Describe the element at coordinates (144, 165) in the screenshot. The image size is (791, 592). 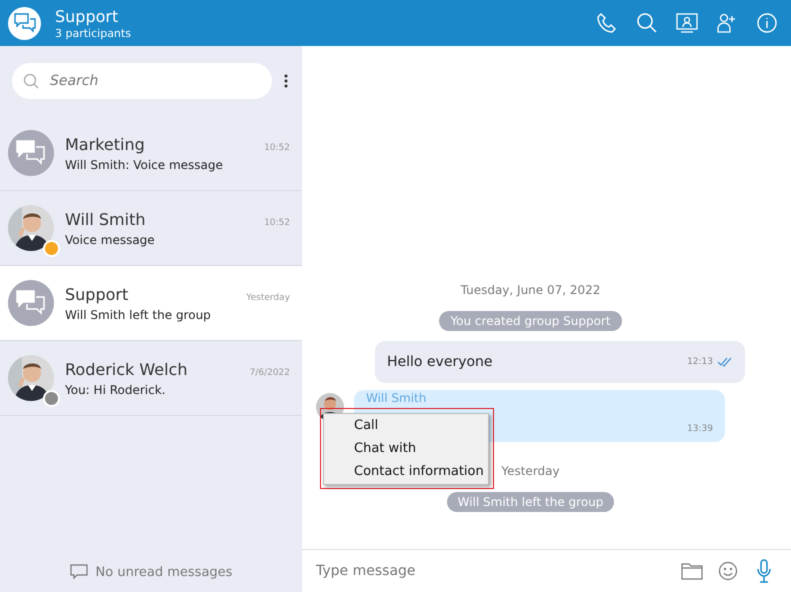
I see `chat-preview: Will Smith: Voice message` at that location.